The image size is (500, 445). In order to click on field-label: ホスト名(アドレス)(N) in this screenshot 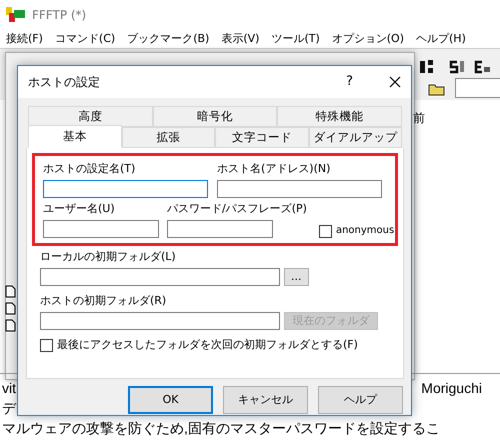, I will do `click(274, 169)`.